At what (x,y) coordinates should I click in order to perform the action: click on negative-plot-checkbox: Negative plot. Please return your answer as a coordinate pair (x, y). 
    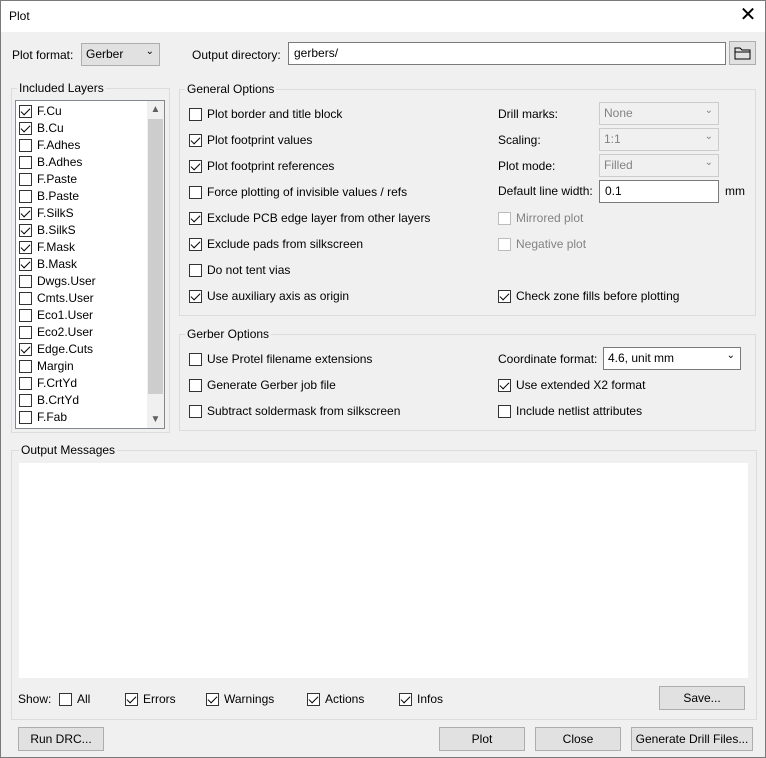
    Looking at the image, I should click on (542, 244).